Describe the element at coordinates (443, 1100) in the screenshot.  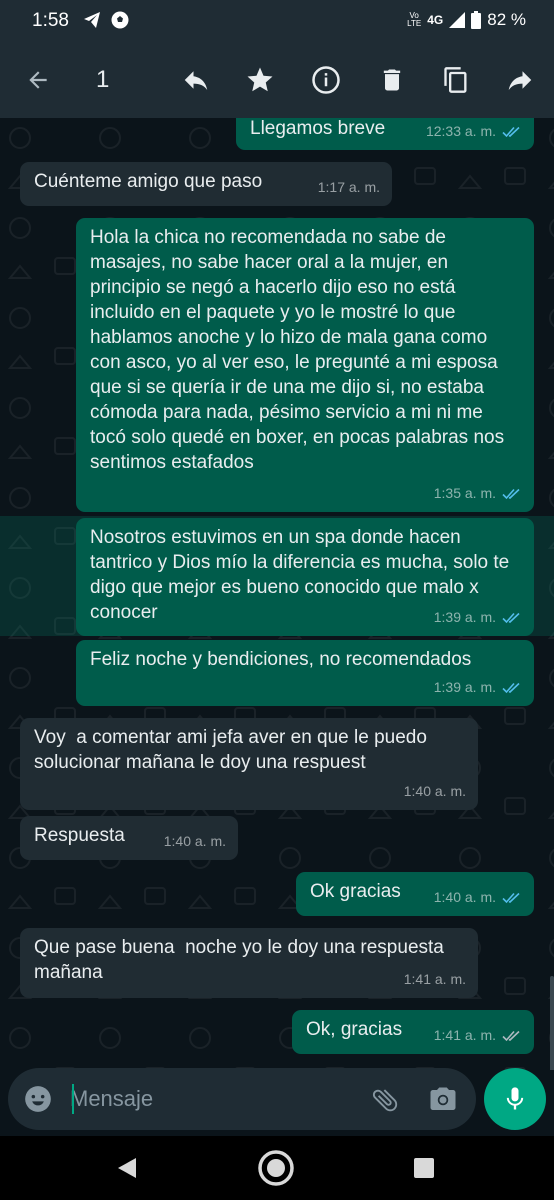
I see `camera-icon` at that location.